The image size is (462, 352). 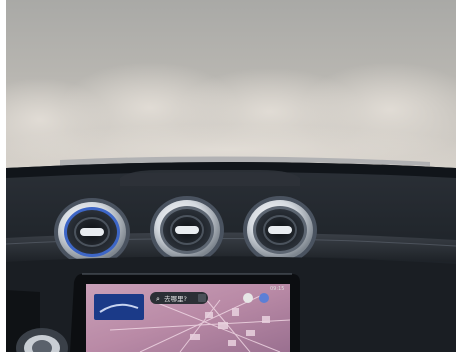 What do you see at coordinates (248, 298) in the screenshot?
I see `profile-icon` at bounding box center [248, 298].